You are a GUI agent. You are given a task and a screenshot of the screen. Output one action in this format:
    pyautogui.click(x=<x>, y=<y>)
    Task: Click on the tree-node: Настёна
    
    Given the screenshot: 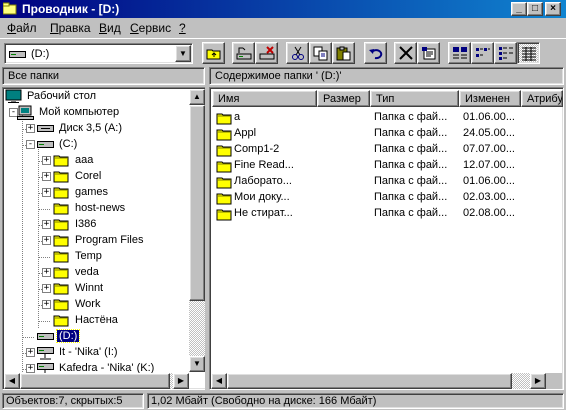 What is the action you would take?
    pyautogui.click(x=96, y=321)
    